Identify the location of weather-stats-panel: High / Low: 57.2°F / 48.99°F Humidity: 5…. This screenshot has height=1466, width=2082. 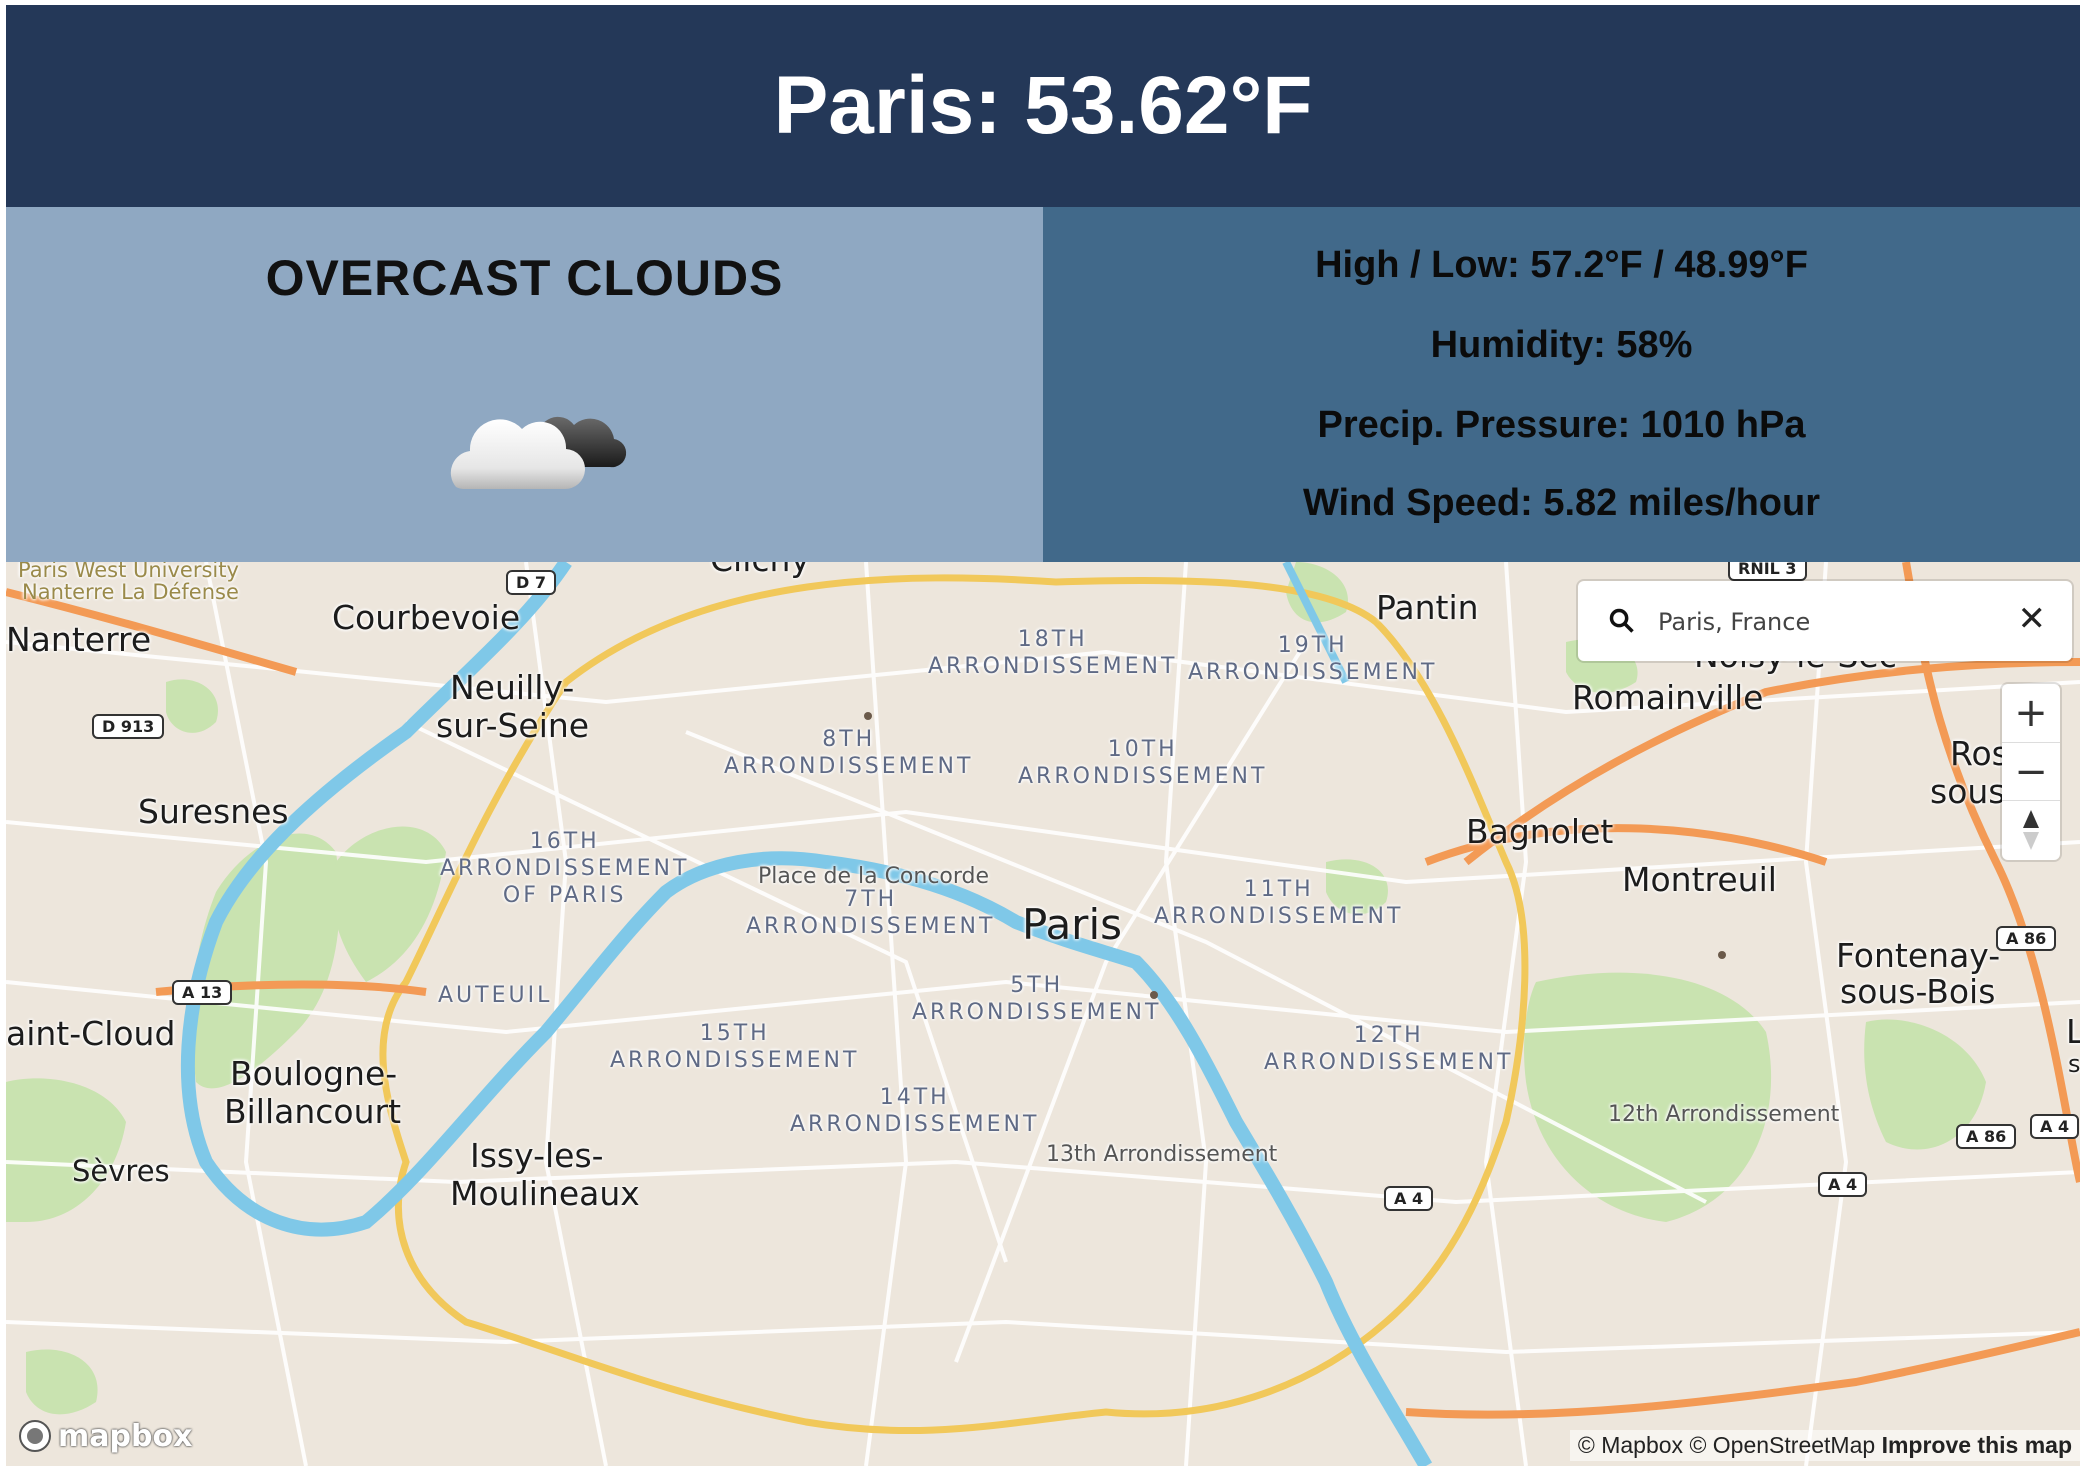
(1561, 384).